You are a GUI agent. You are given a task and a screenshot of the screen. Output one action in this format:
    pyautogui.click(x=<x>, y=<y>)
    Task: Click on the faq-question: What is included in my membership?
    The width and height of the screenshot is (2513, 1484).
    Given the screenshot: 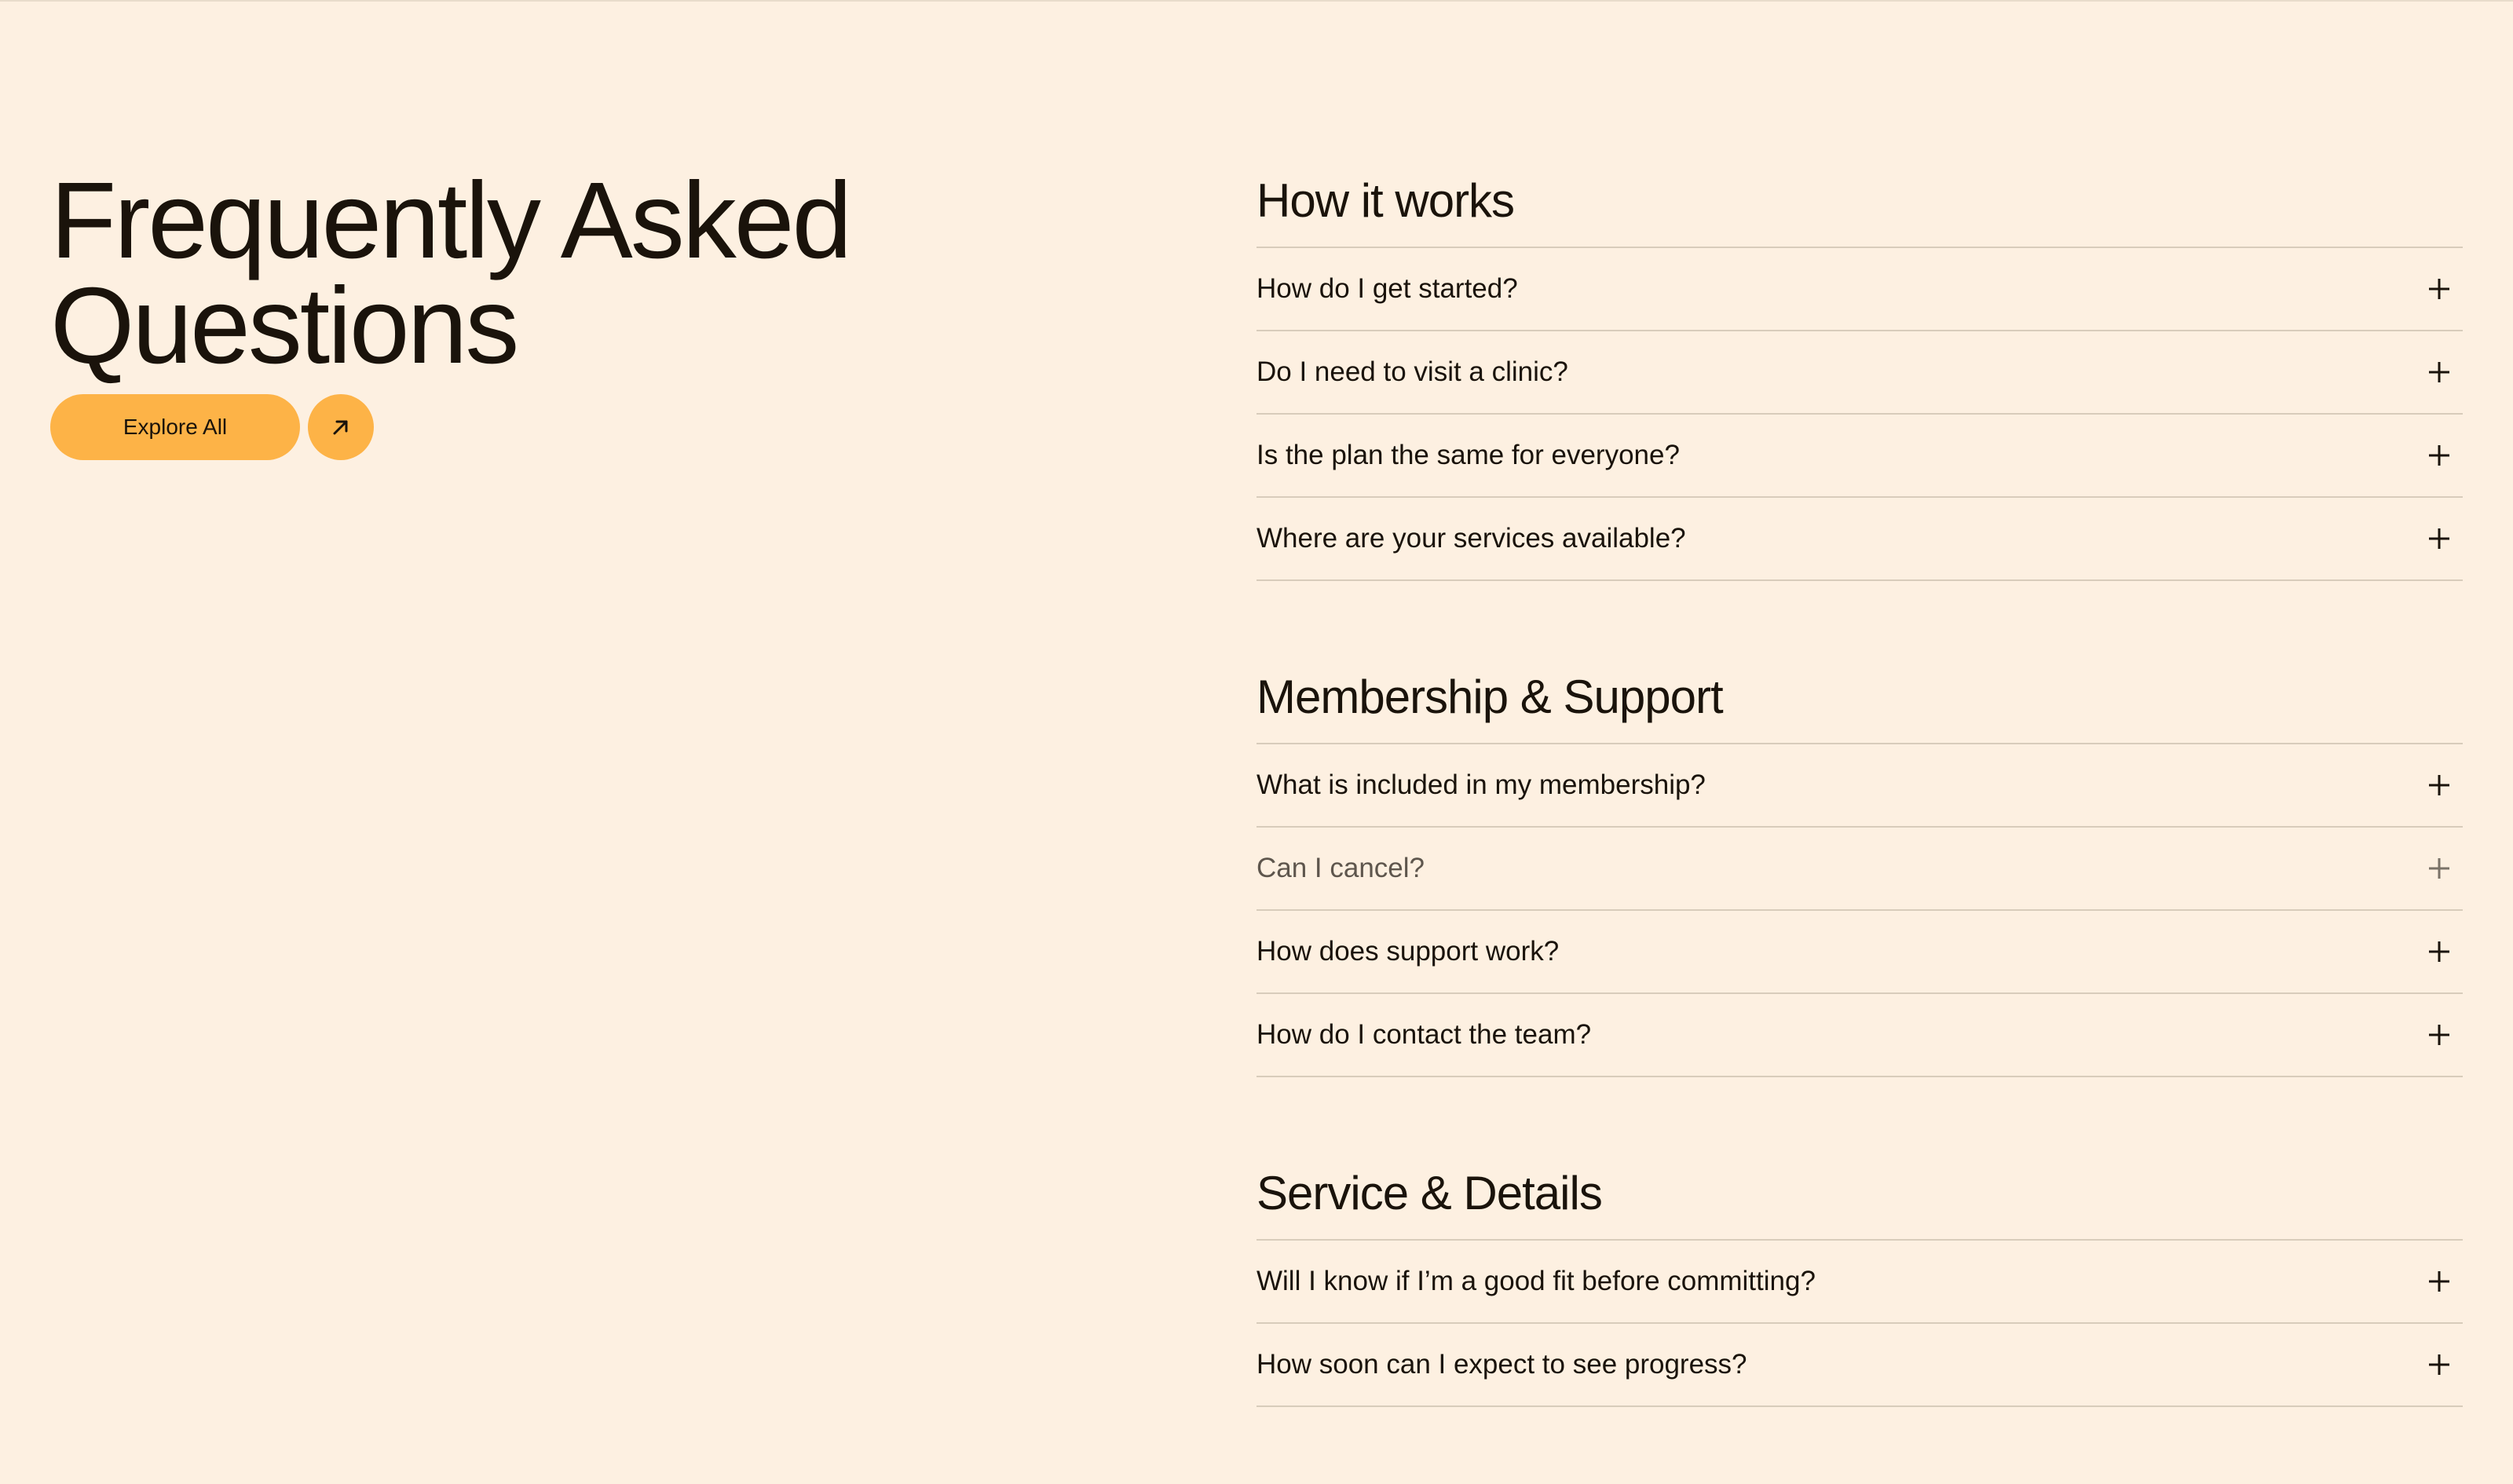 What is the action you would take?
    pyautogui.click(x=1481, y=784)
    